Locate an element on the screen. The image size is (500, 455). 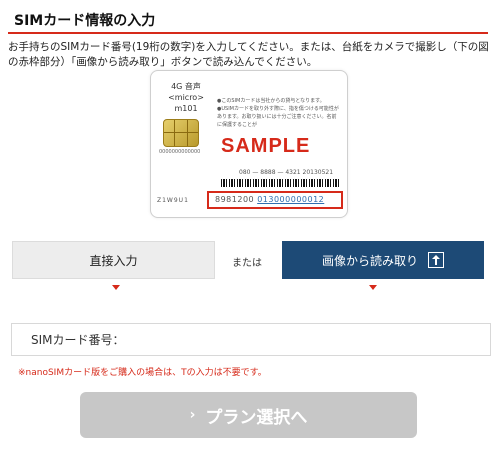
direct-input-button: 直接入力 is located at coordinates (113, 260).